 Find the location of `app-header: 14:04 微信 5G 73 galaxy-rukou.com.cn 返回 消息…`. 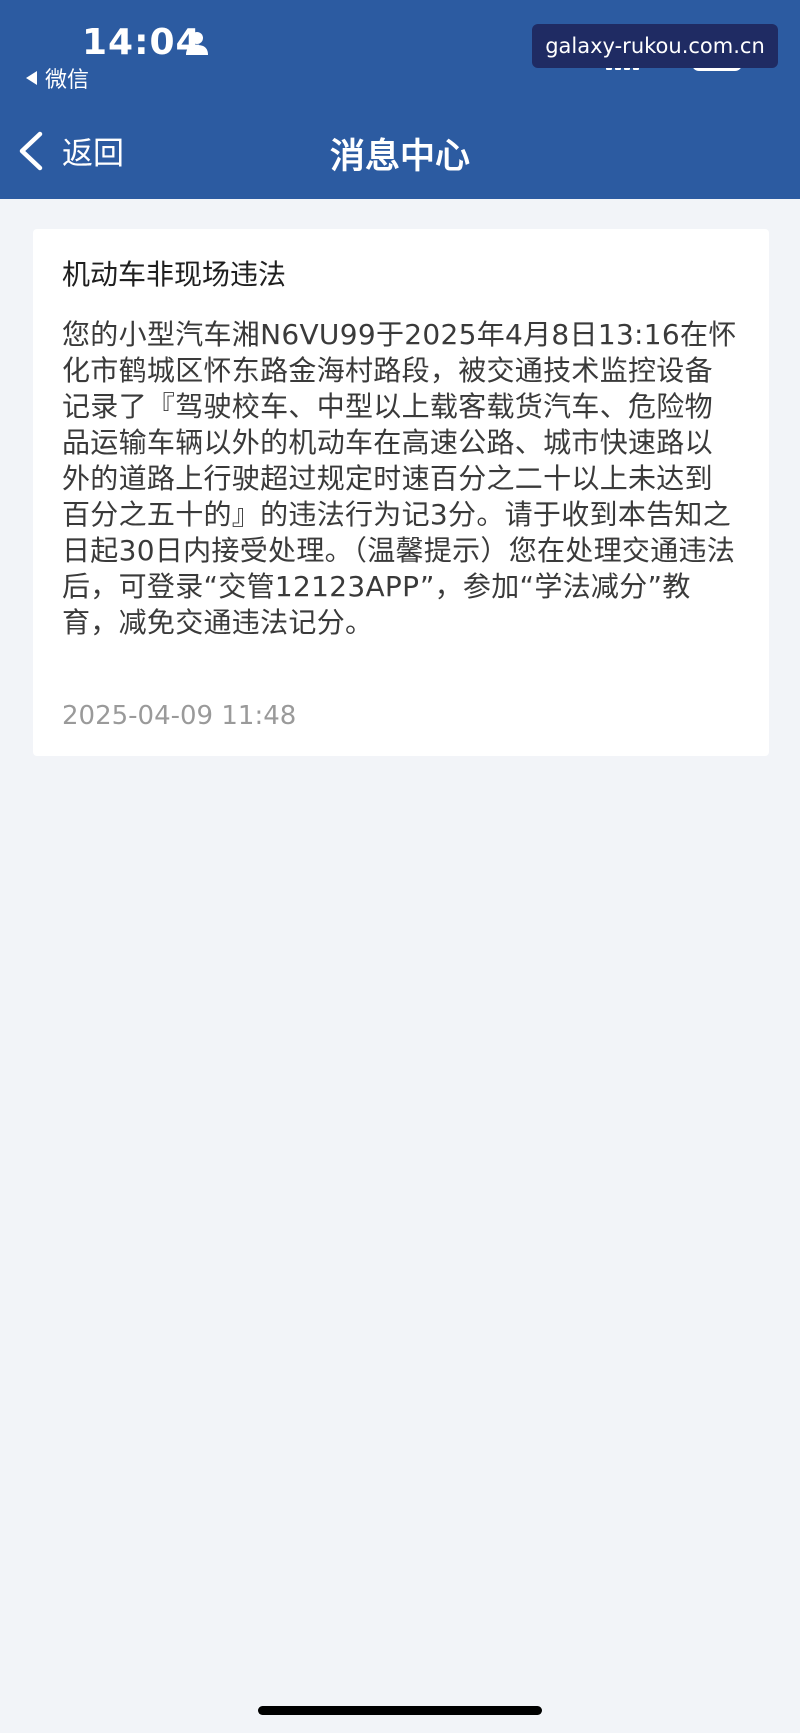

app-header: 14:04 微信 5G 73 galaxy-rukou.com.cn 返回 消息… is located at coordinates (400, 99).